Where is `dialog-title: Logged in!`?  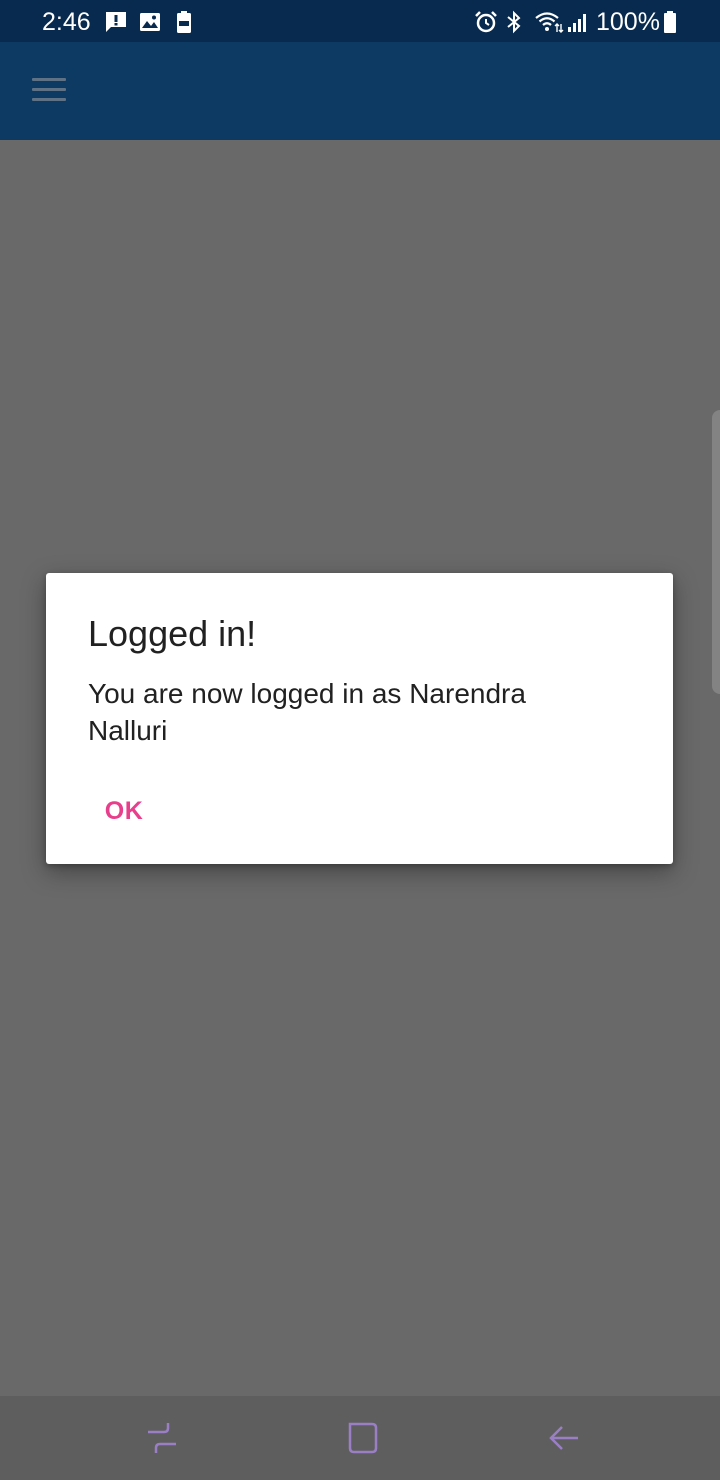 dialog-title: Logged in! is located at coordinates (172, 633).